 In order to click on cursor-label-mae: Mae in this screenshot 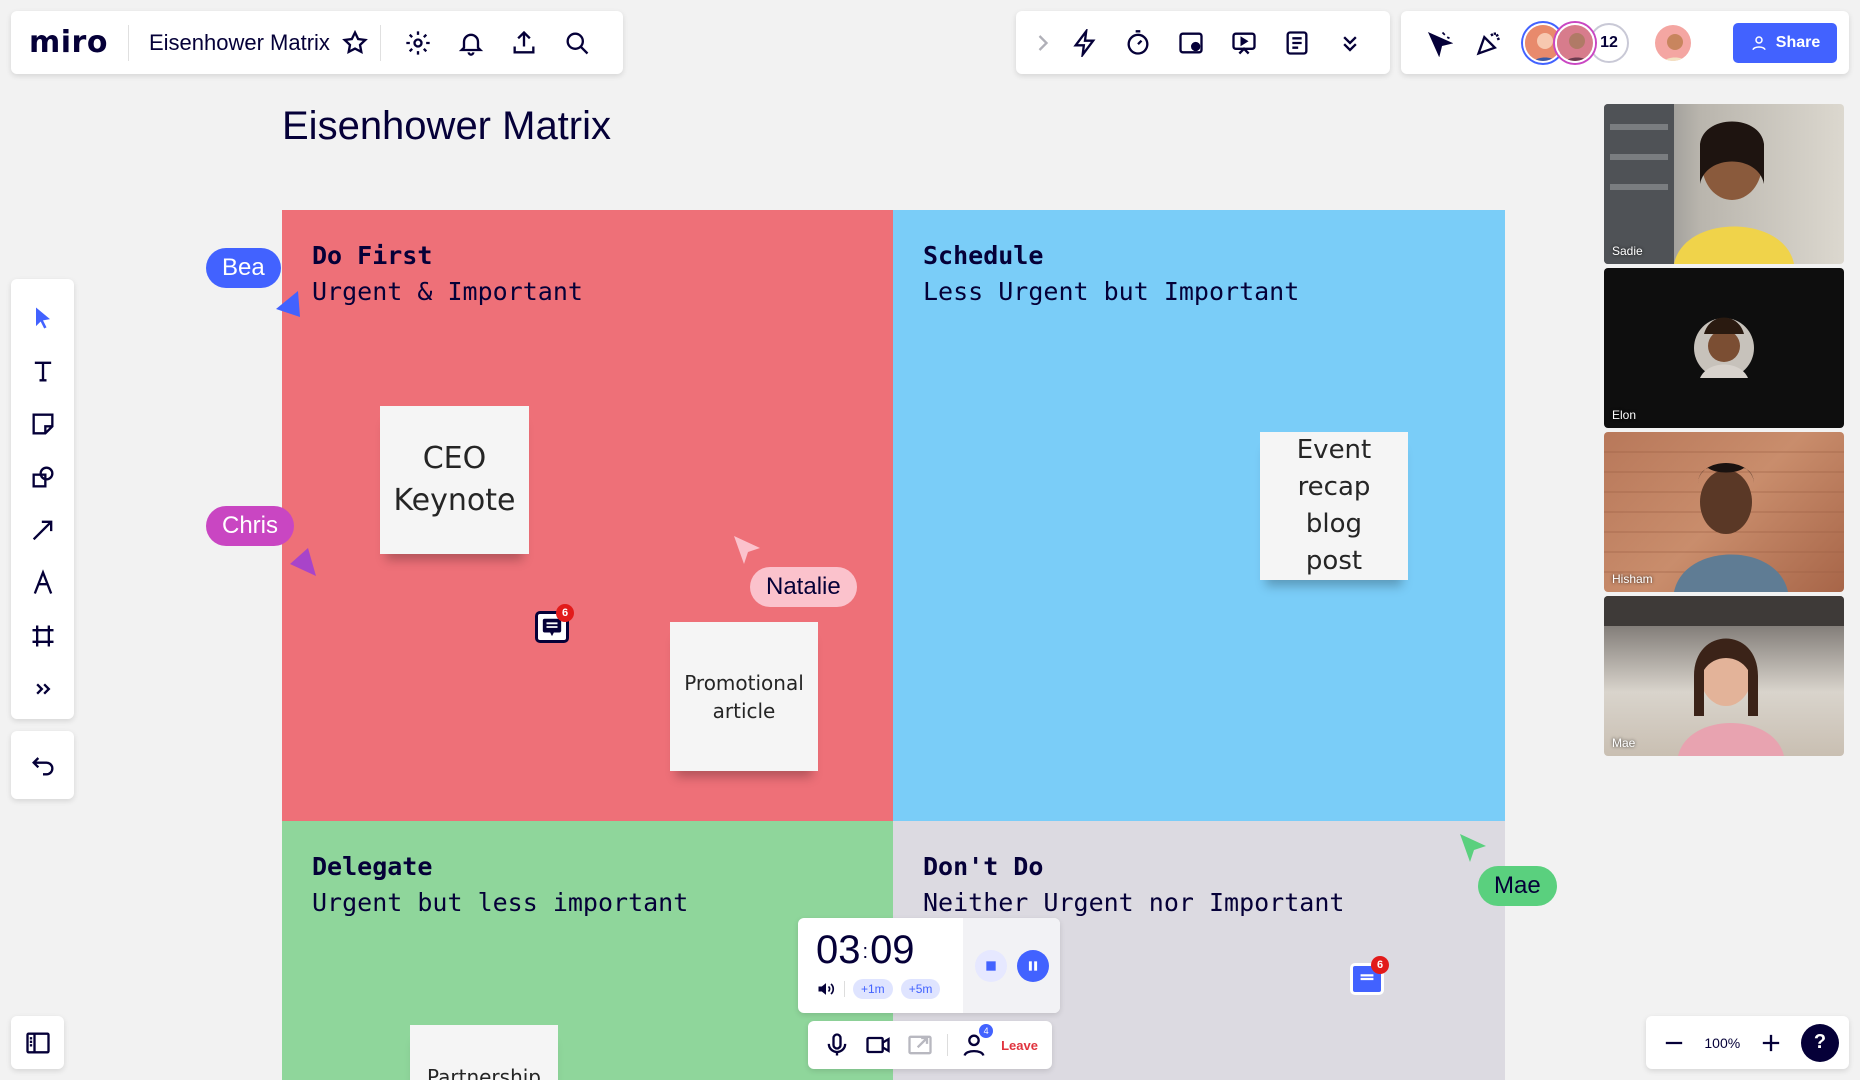, I will do `click(1517, 886)`.